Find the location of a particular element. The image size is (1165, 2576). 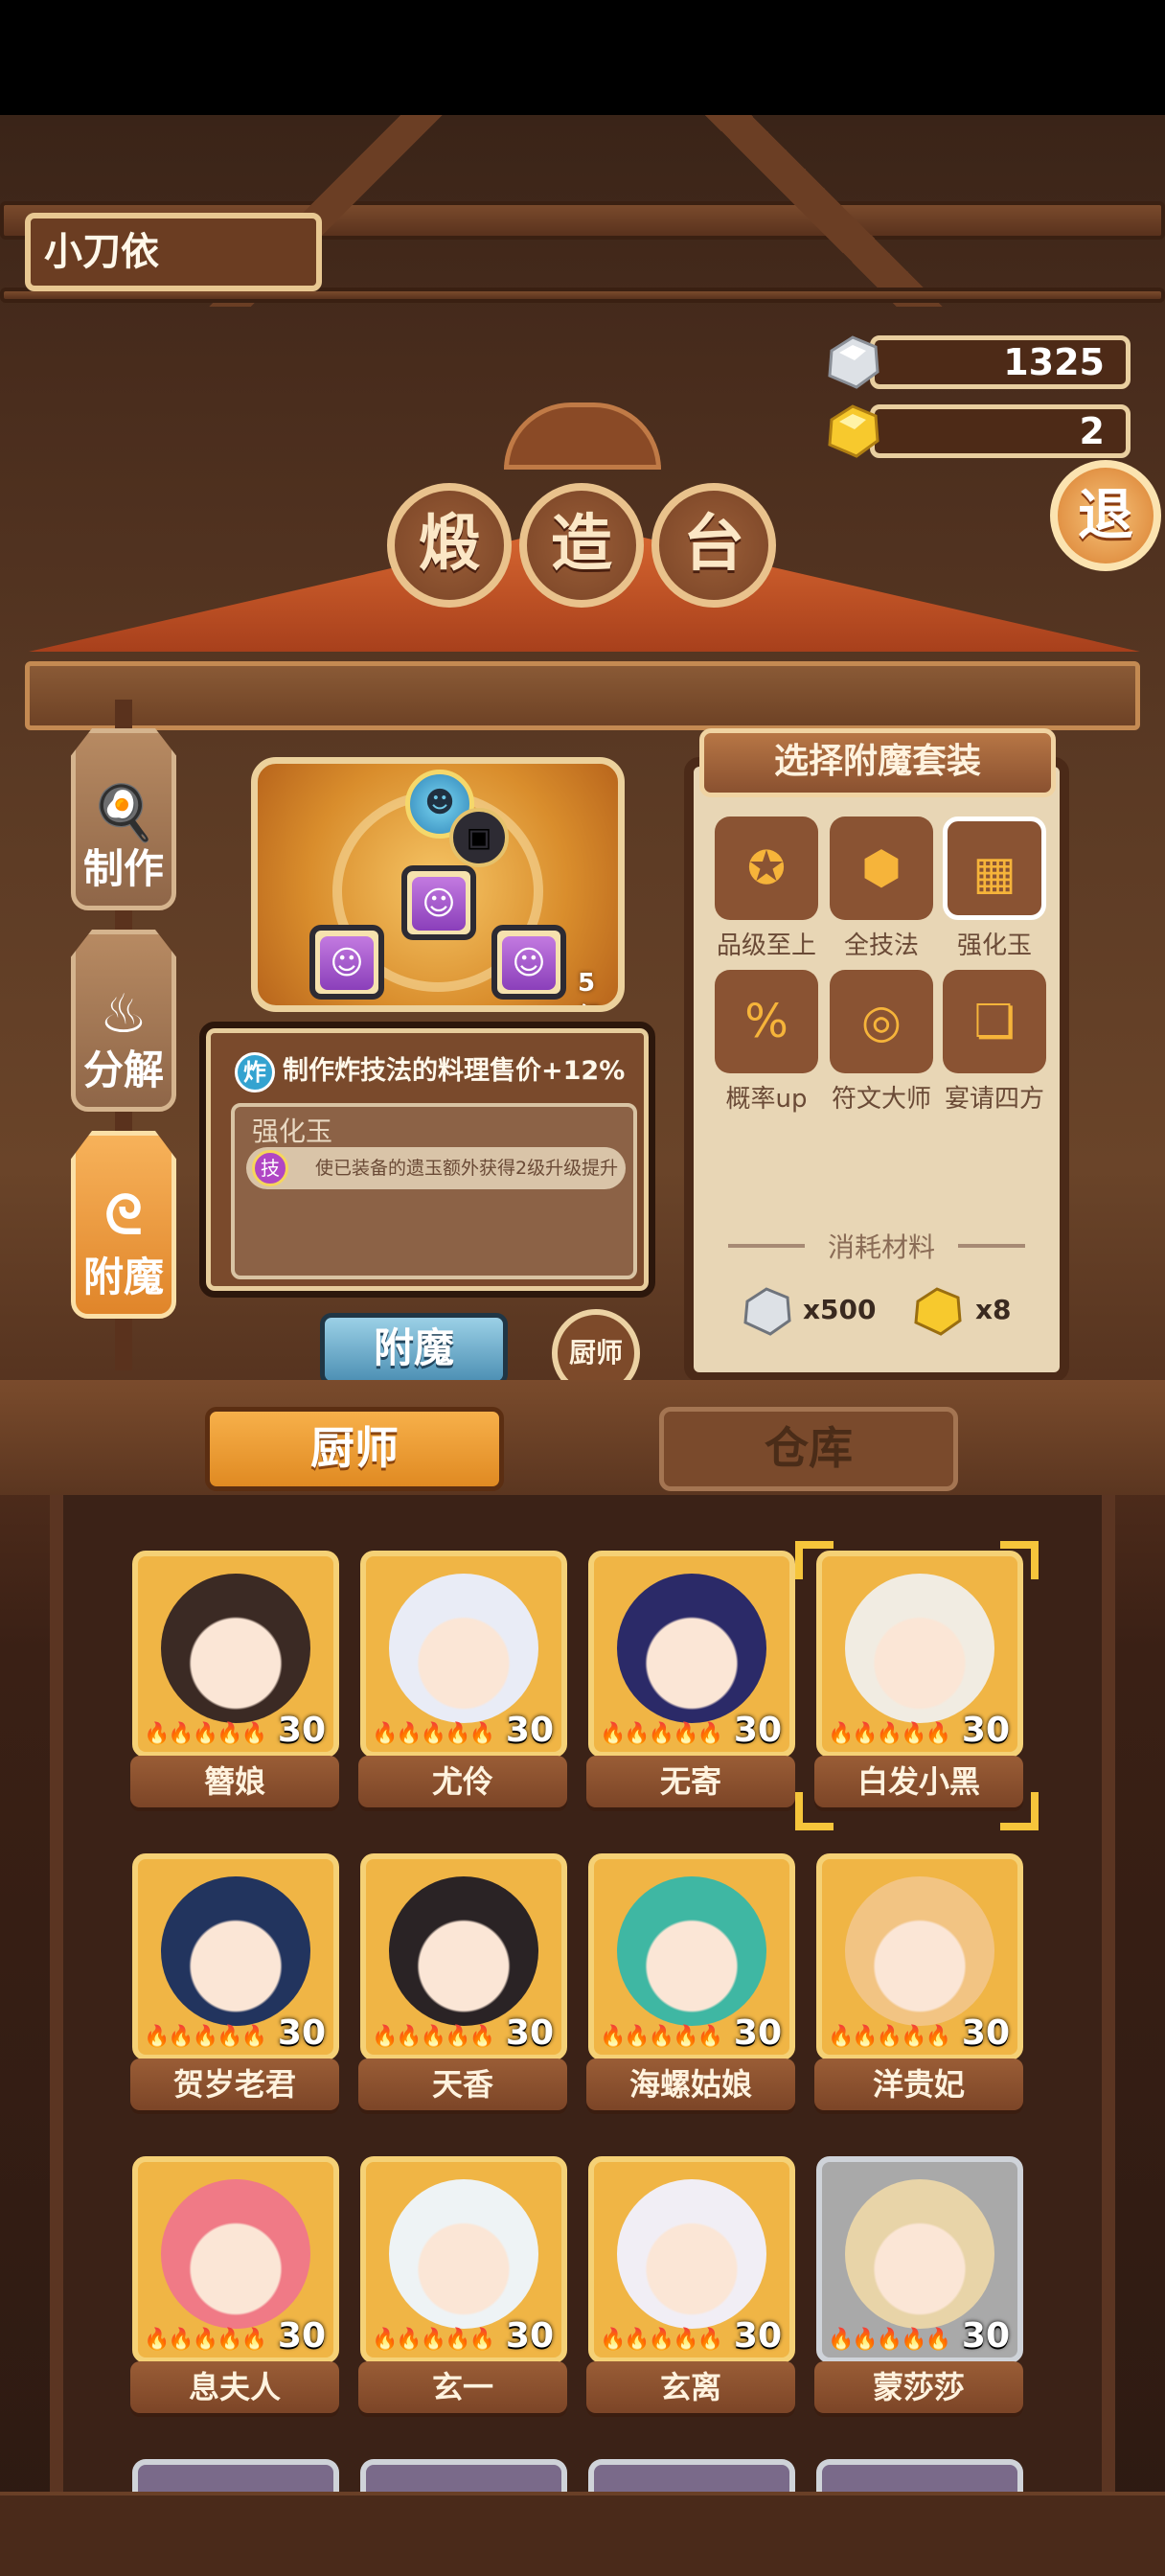

divider-right is located at coordinates (992, 1246).